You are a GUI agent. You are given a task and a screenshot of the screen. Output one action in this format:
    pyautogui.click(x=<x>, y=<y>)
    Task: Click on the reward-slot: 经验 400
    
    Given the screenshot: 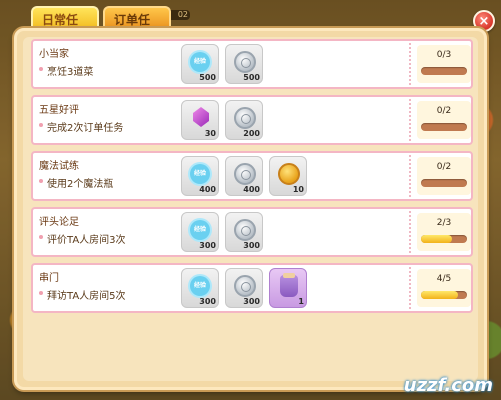 What is the action you would take?
    pyautogui.click(x=200, y=176)
    